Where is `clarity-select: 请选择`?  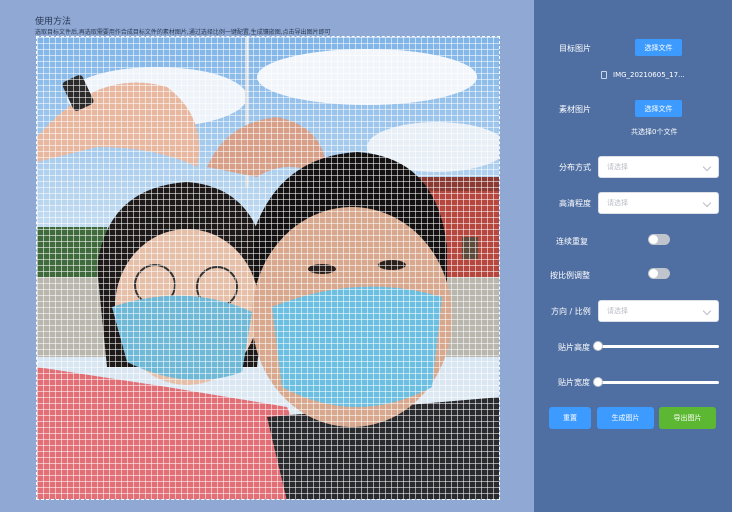
clarity-select: 请选择 is located at coordinates (658, 203).